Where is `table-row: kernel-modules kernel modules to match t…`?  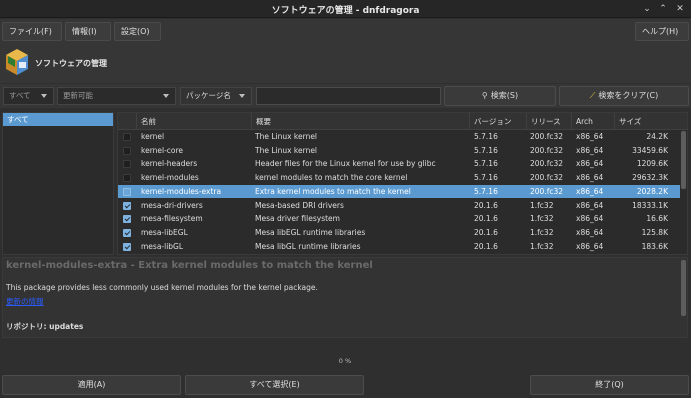
table-row: kernel-modules kernel modules to match t… is located at coordinates (399, 178).